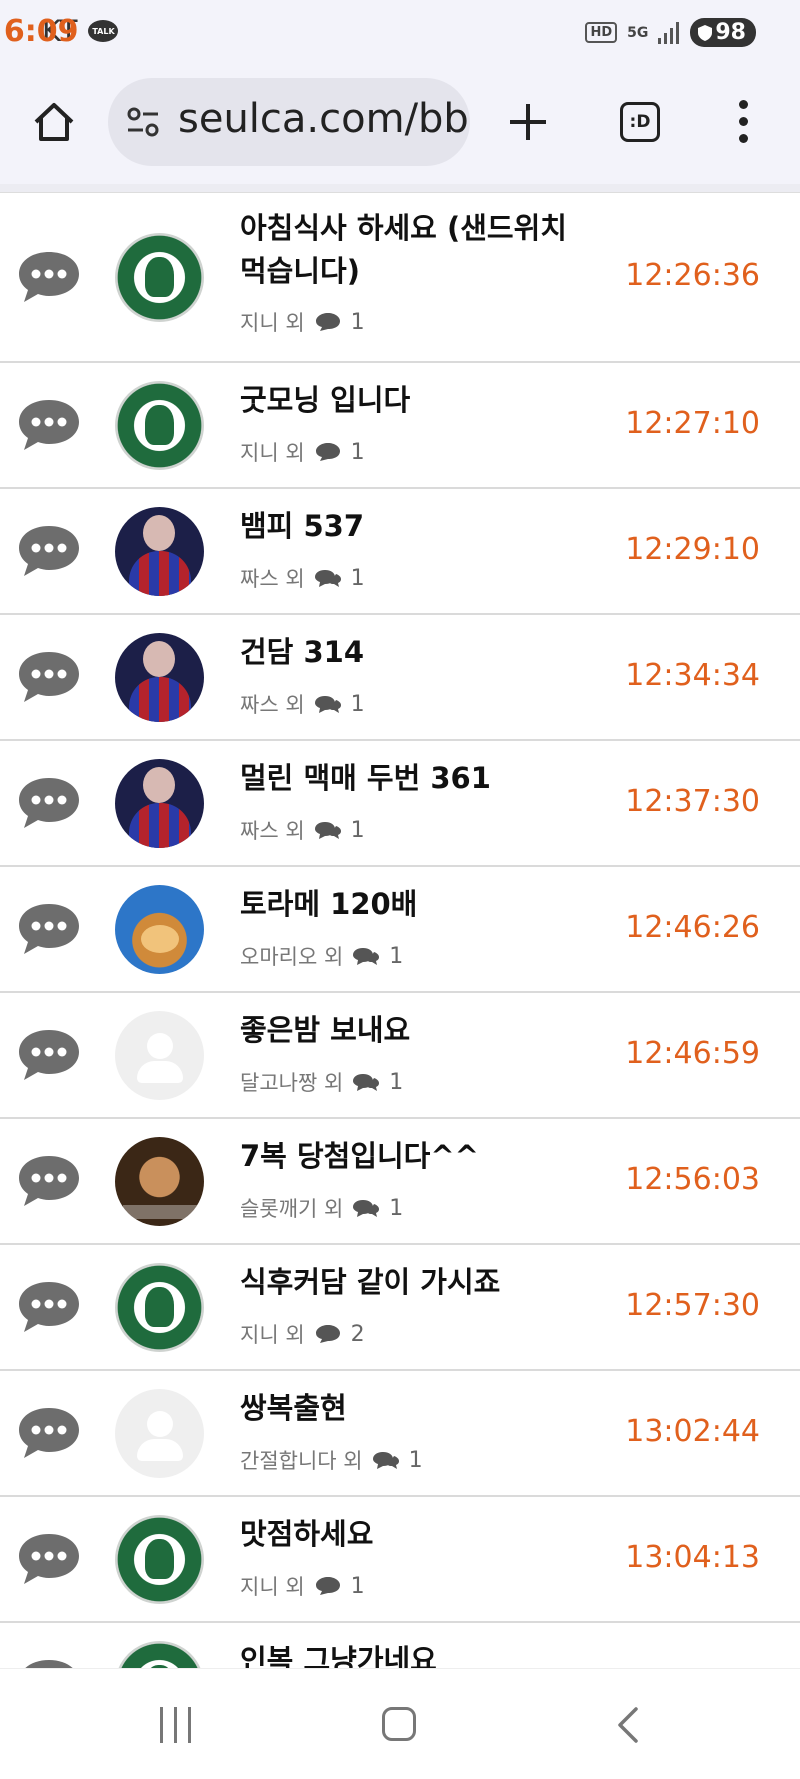 The height and width of the screenshot is (1779, 800). What do you see at coordinates (420, 904) in the screenshot?
I see `post-title: 토라메 120배` at bounding box center [420, 904].